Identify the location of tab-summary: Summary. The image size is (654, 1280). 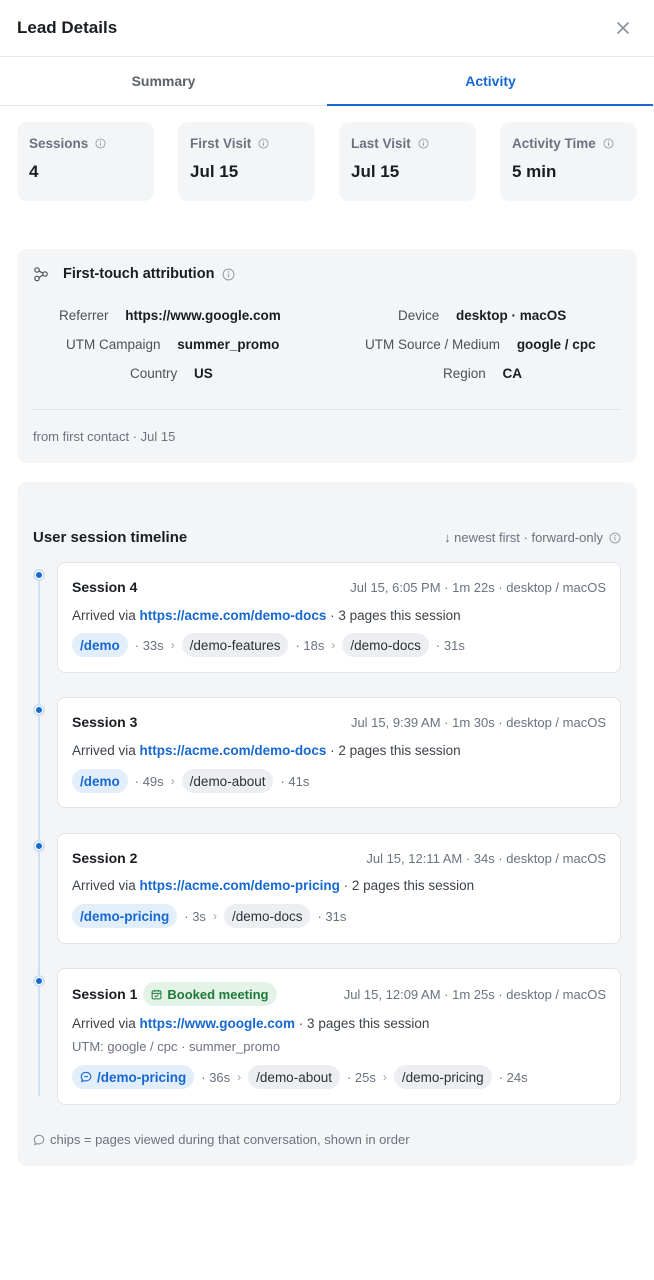
(163, 81).